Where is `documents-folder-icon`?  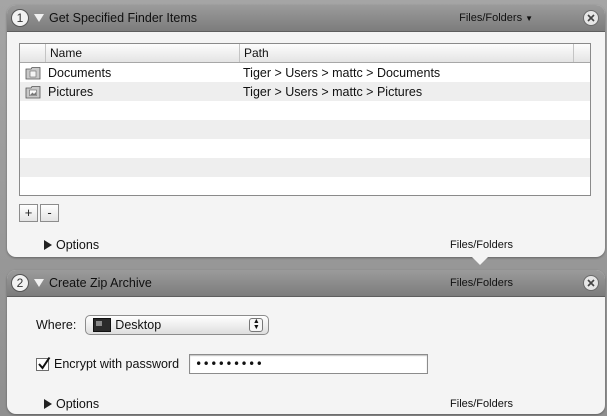 documents-folder-icon is located at coordinates (33, 72).